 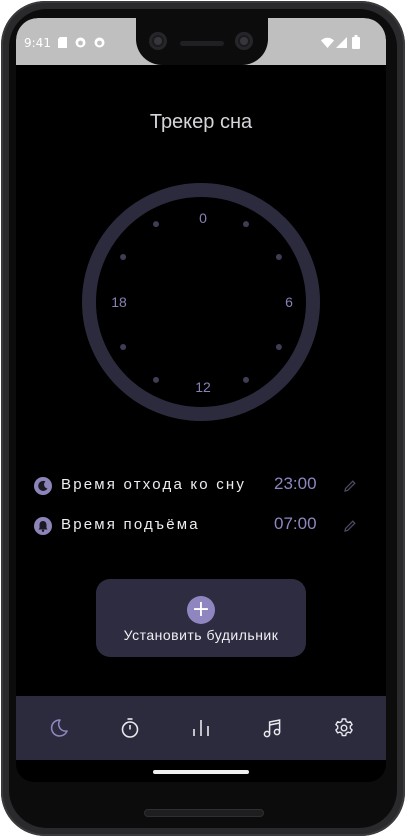 What do you see at coordinates (201, 526) in the screenshot?
I see `wakeup-row: Время подъёма 07:00` at bounding box center [201, 526].